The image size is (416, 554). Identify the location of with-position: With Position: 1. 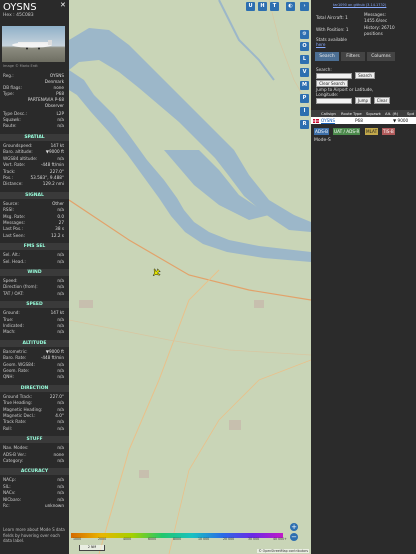
(332, 29).